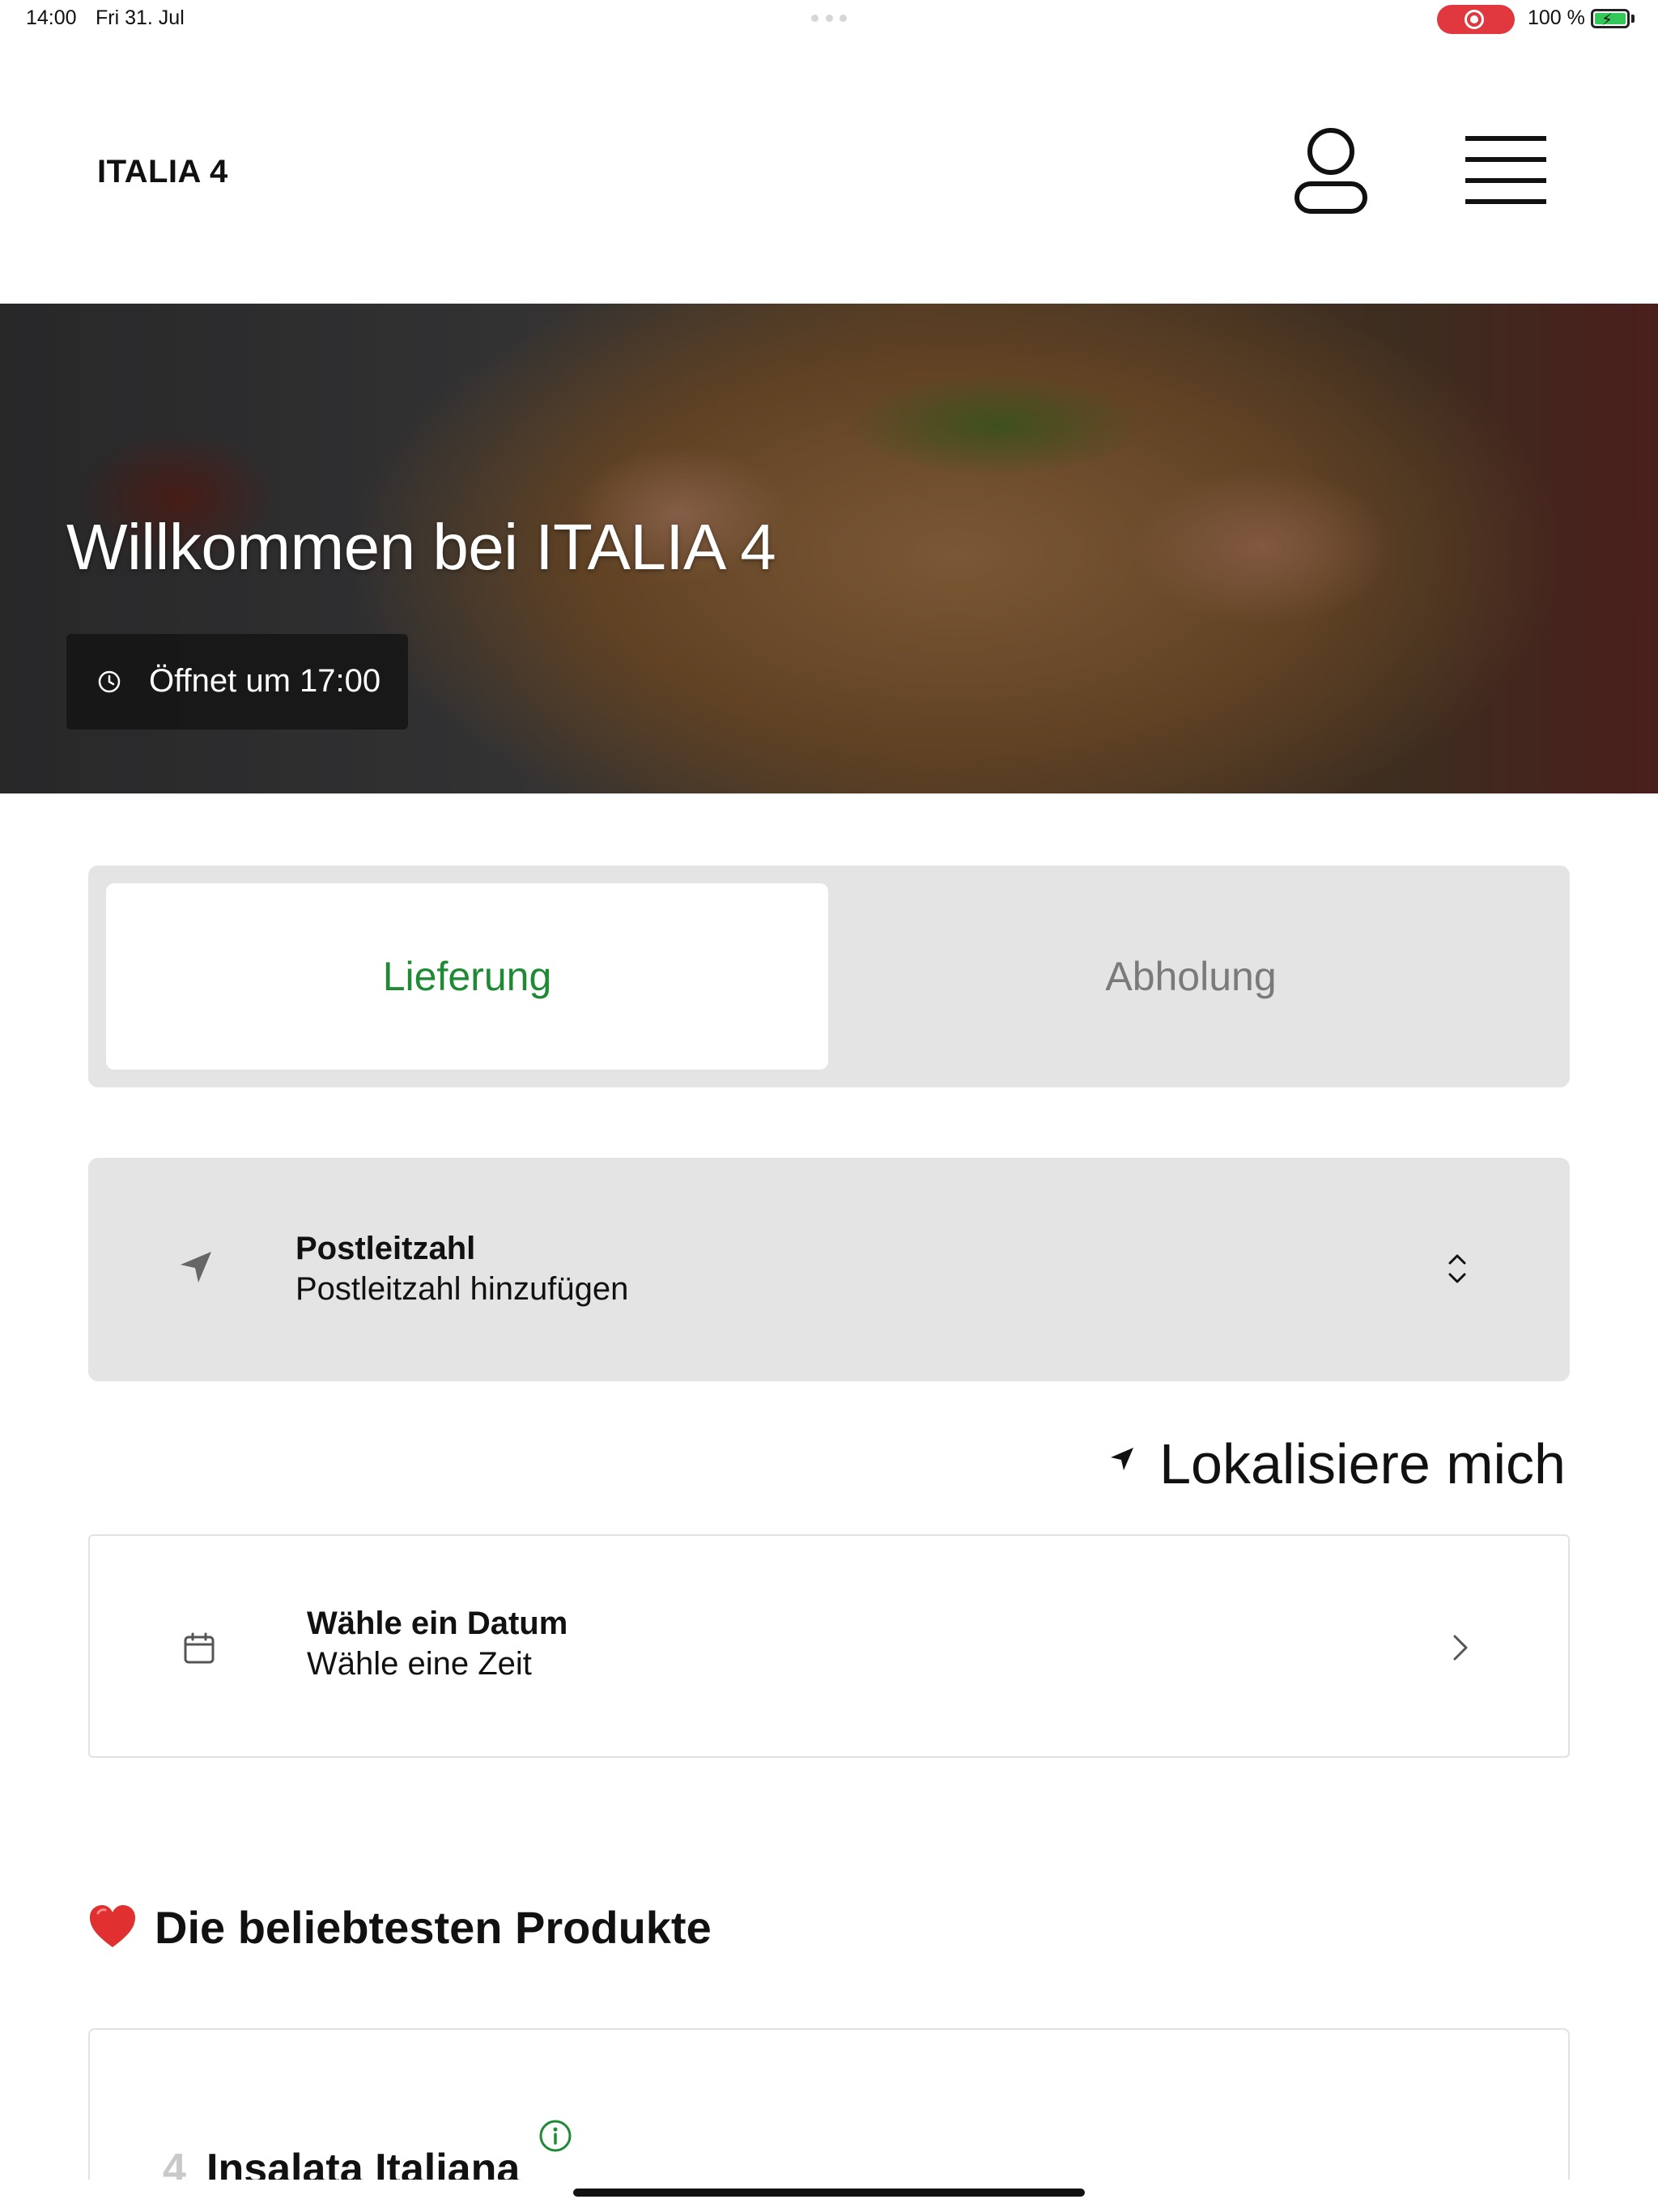  What do you see at coordinates (462, 1289) in the screenshot?
I see `postal-code-placeholder: Postleitzahl hinzufügen` at bounding box center [462, 1289].